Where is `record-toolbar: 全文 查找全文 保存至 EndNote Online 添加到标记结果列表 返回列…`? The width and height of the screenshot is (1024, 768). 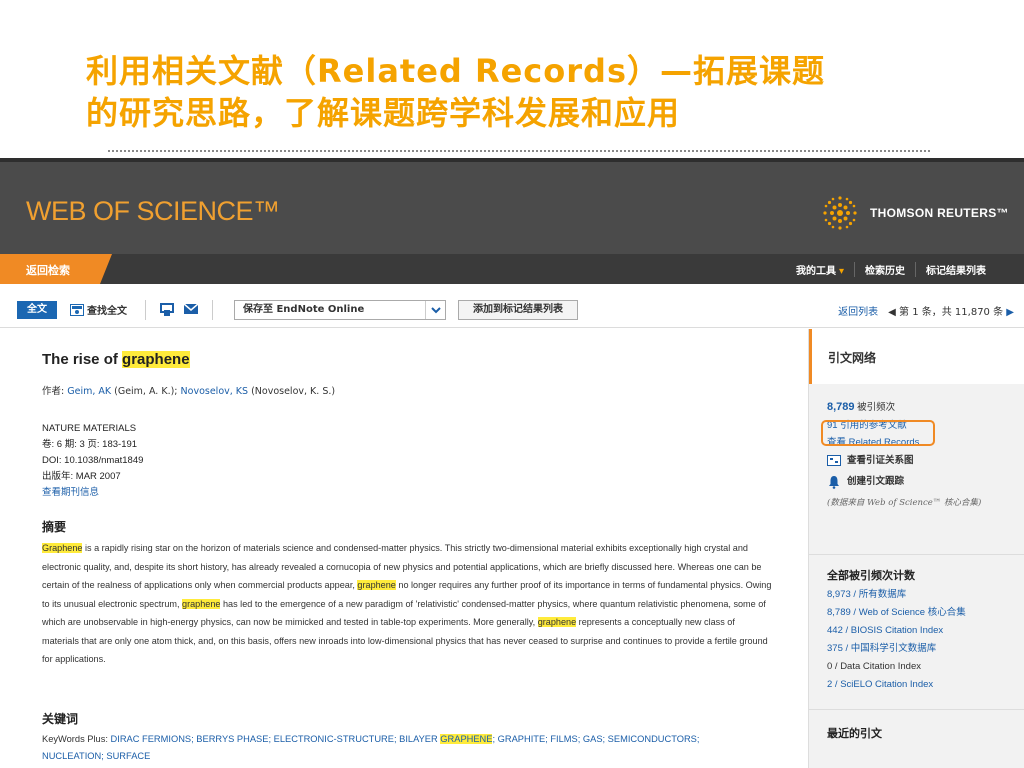
record-toolbar: 全文 查找全文 保存至 EndNote Online 添加到标记结果列表 返回列… is located at coordinates (512, 306).